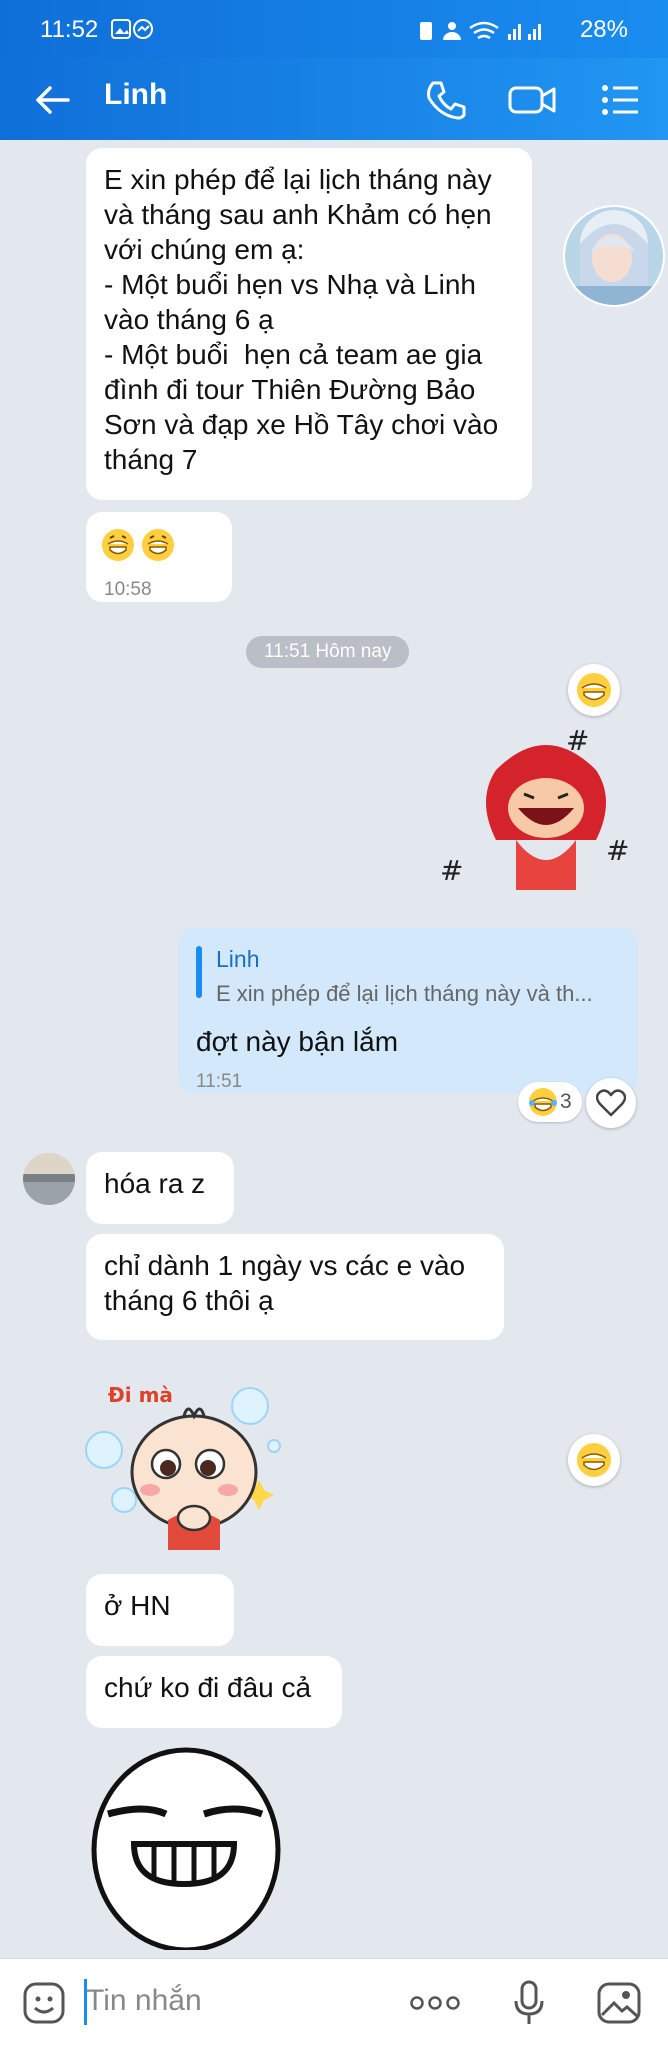 This screenshot has height=2049, width=668. Describe the element at coordinates (334, 2003) in the screenshot. I see `composer-bar: Tin nhắn` at that location.